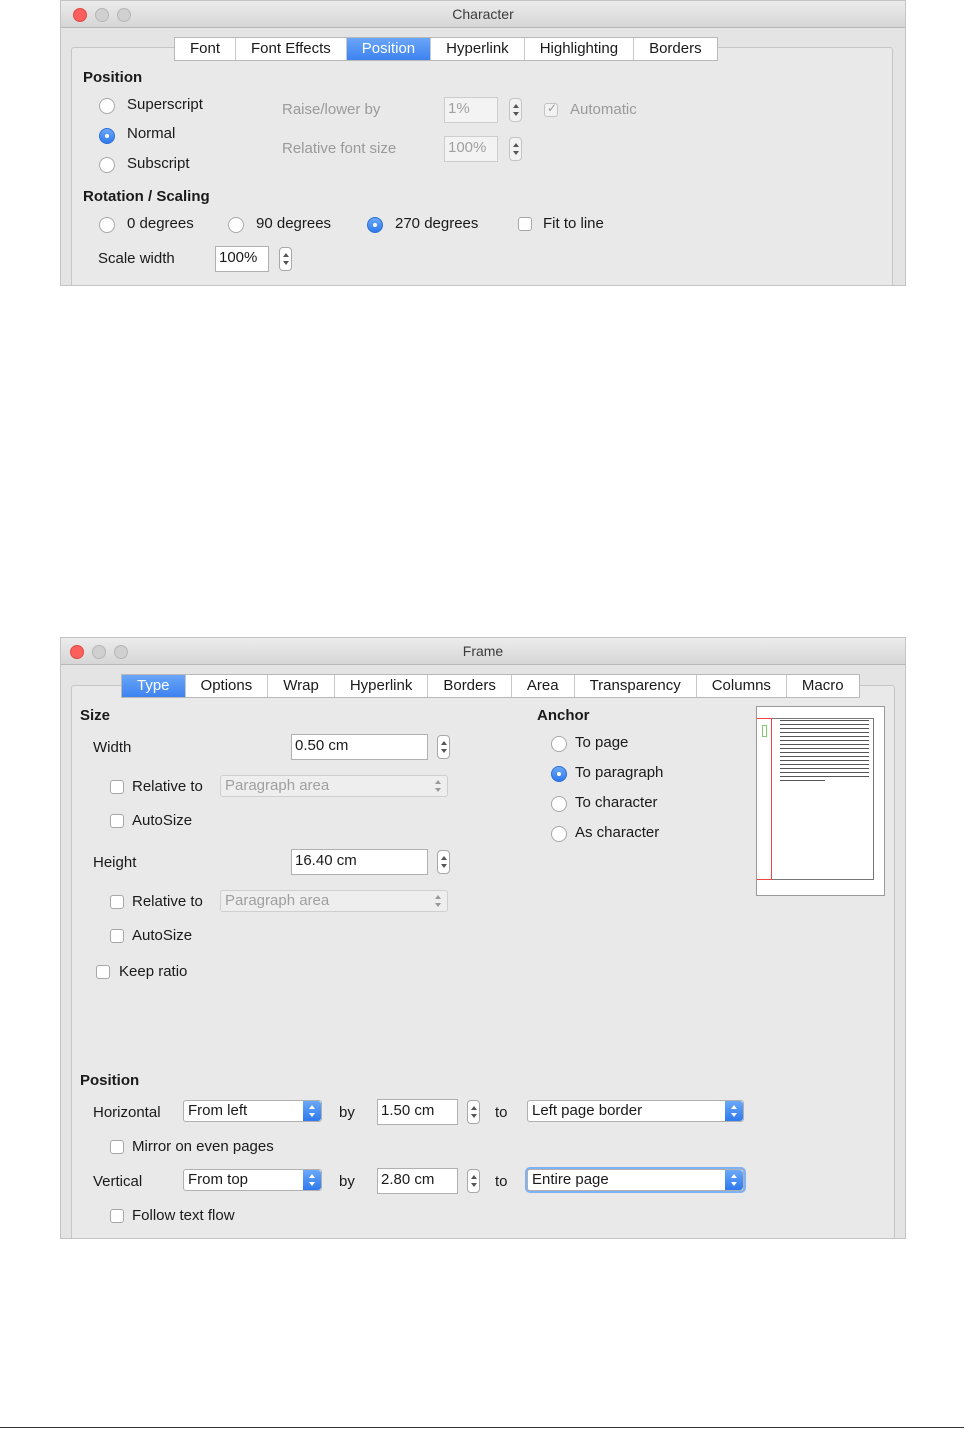  What do you see at coordinates (252, 1111) in the screenshot?
I see `horizontal-mode-select: From left` at bounding box center [252, 1111].